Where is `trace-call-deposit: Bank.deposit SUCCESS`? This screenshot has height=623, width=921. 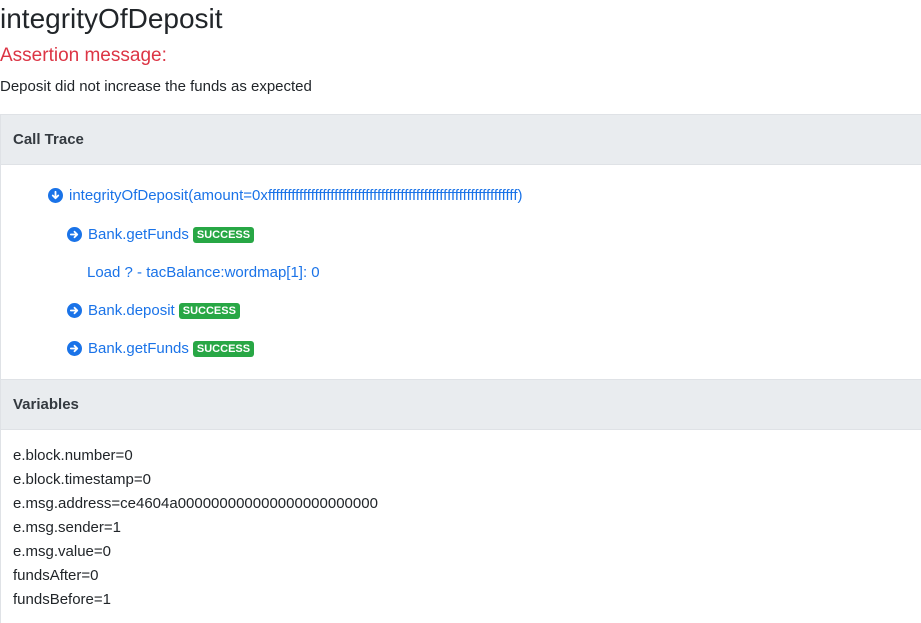 trace-call-deposit: Bank.deposit SUCCESS is located at coordinates (153, 310).